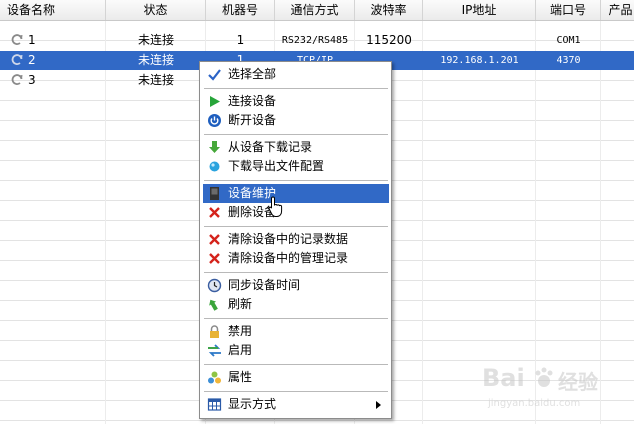 This screenshot has width=634, height=424. I want to click on cell-baud: 115200, so click(389, 40).